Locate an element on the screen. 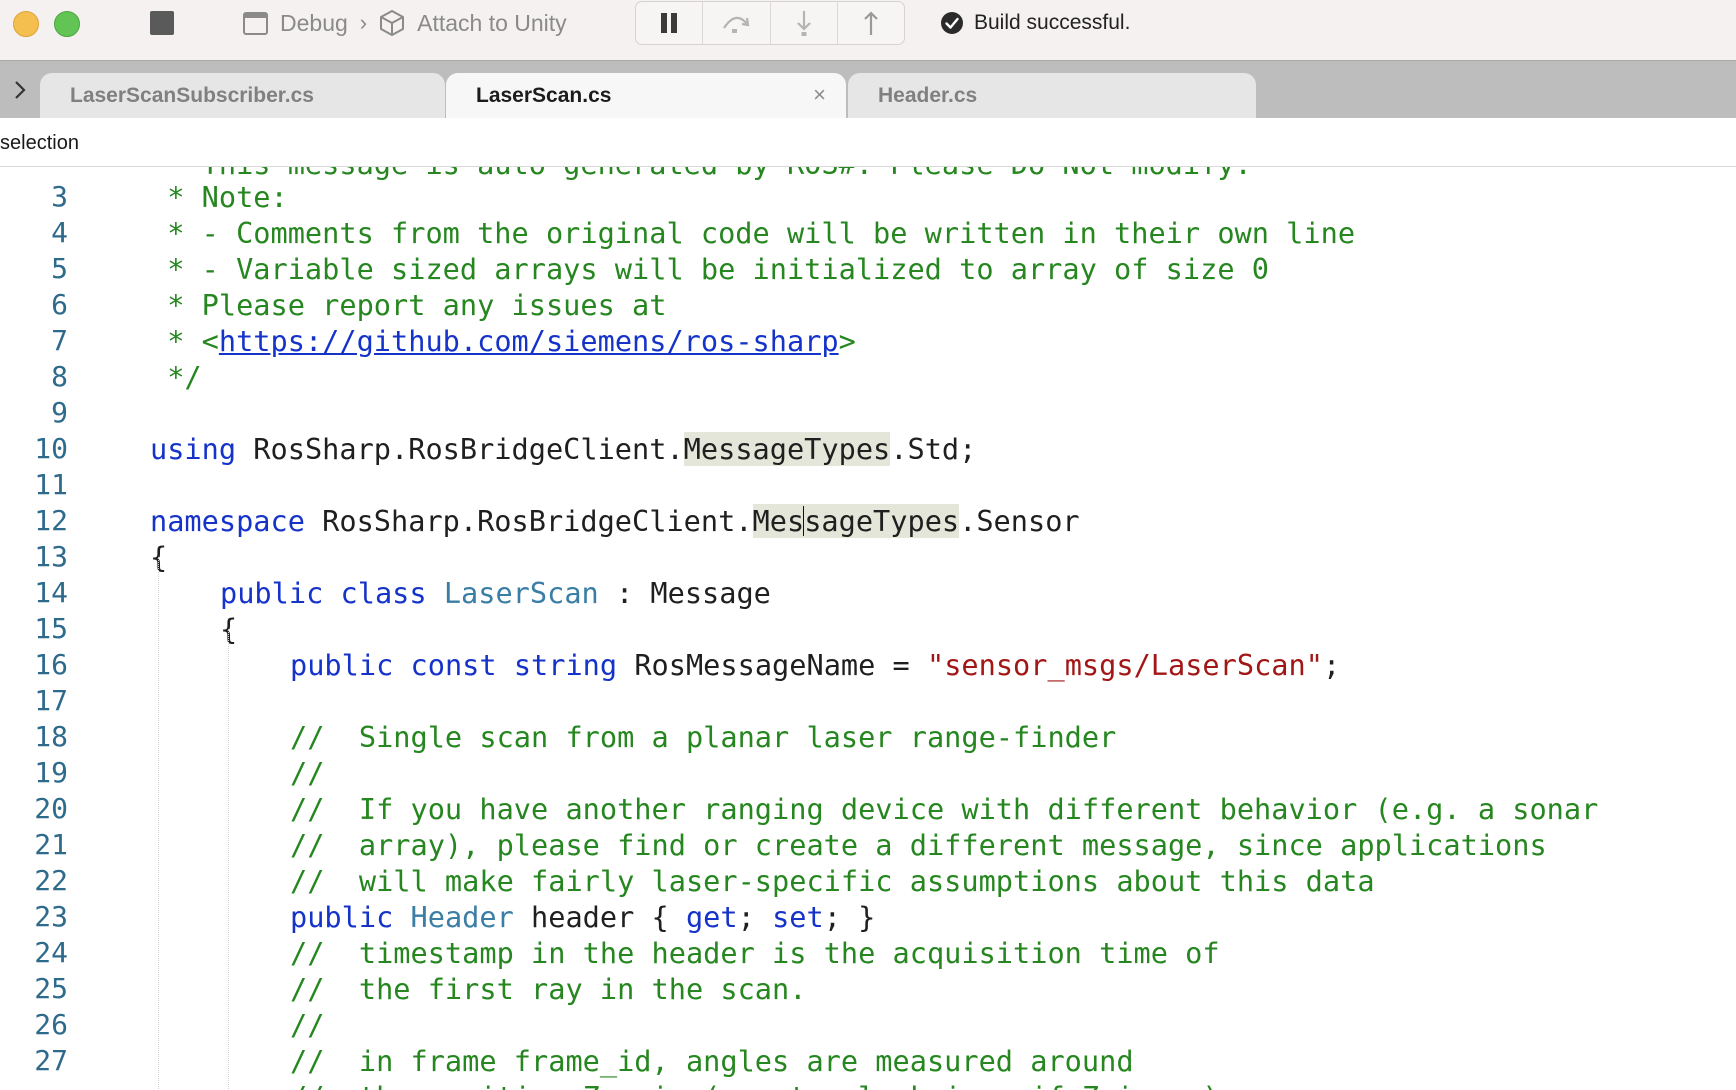 The height and width of the screenshot is (1090, 1736). tab-laserscan: LaserScan.cs × is located at coordinates (646, 96).